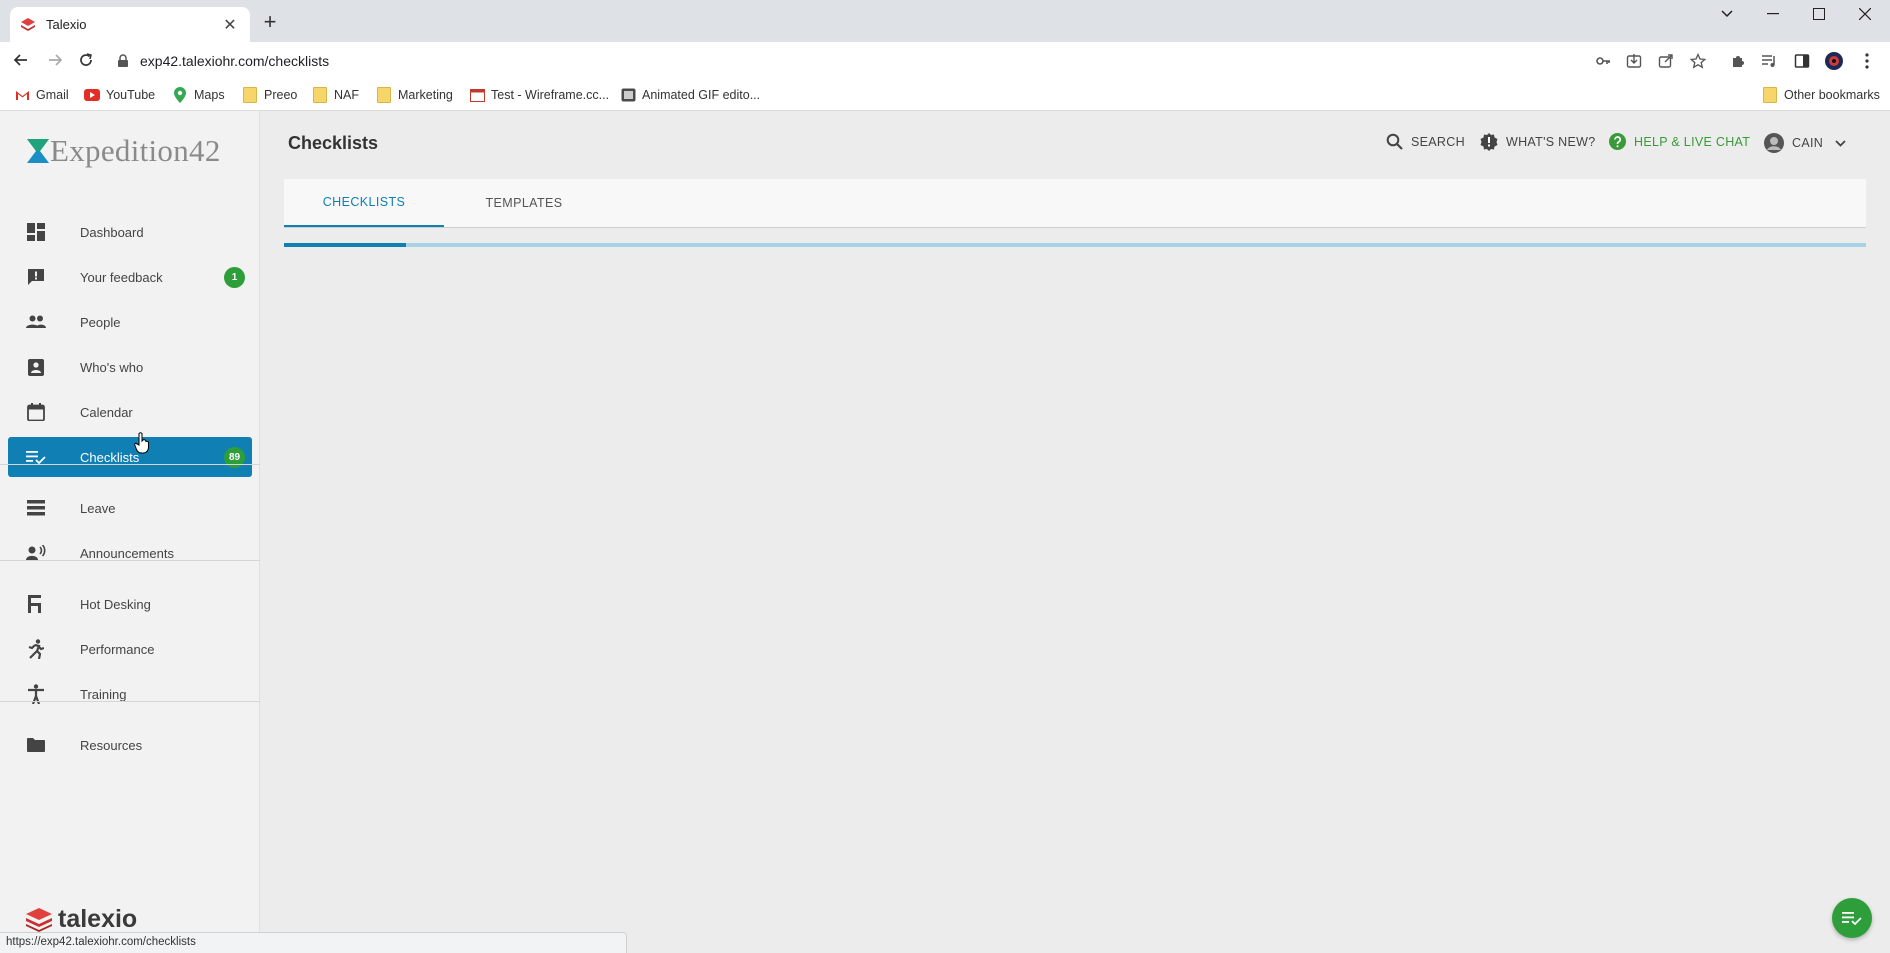 The image size is (1890, 953). Describe the element at coordinates (1425, 141) in the screenshot. I see `search-button: SEARCH` at that location.